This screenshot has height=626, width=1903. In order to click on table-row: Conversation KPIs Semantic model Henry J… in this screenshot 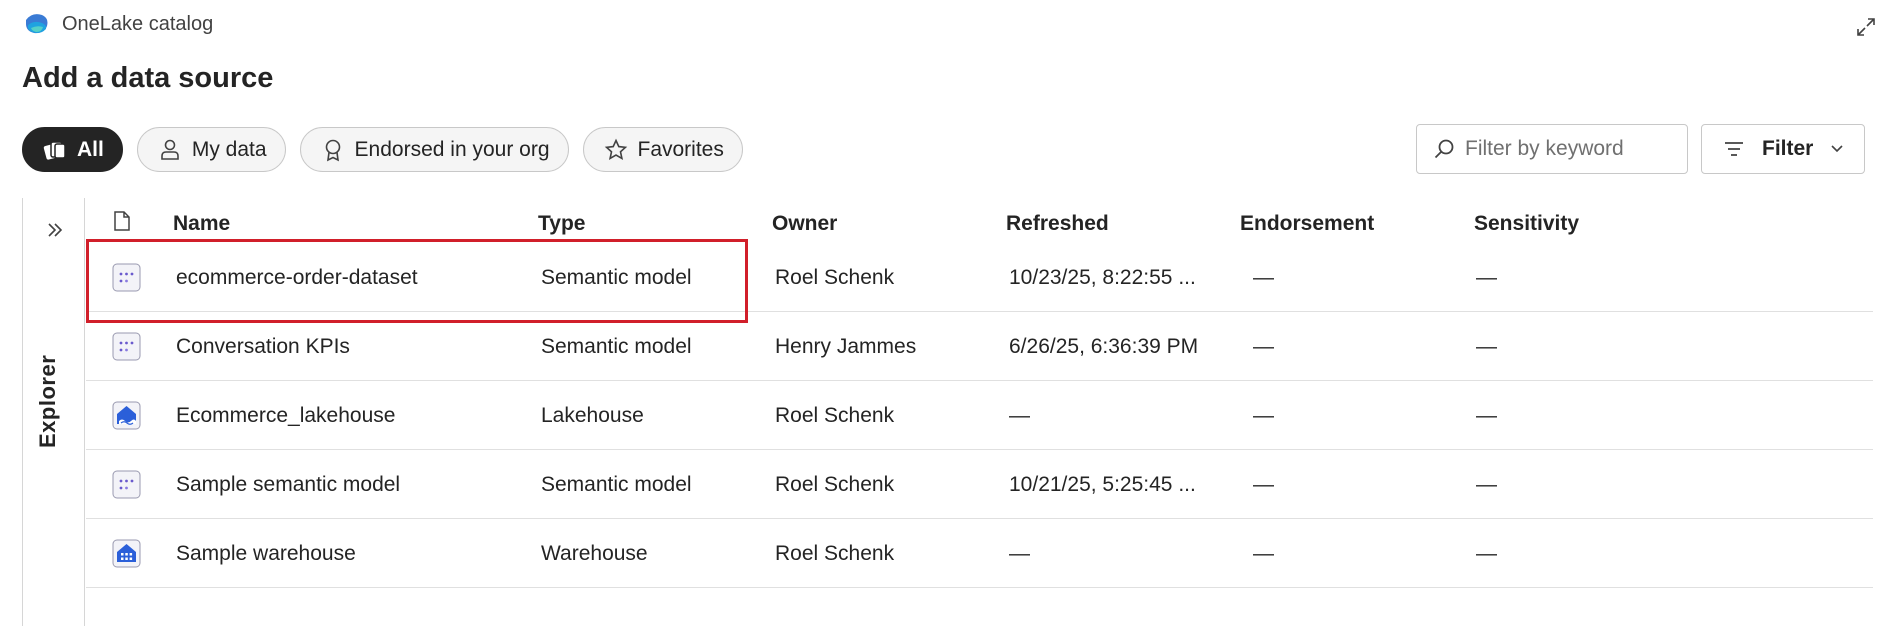, I will do `click(979, 346)`.